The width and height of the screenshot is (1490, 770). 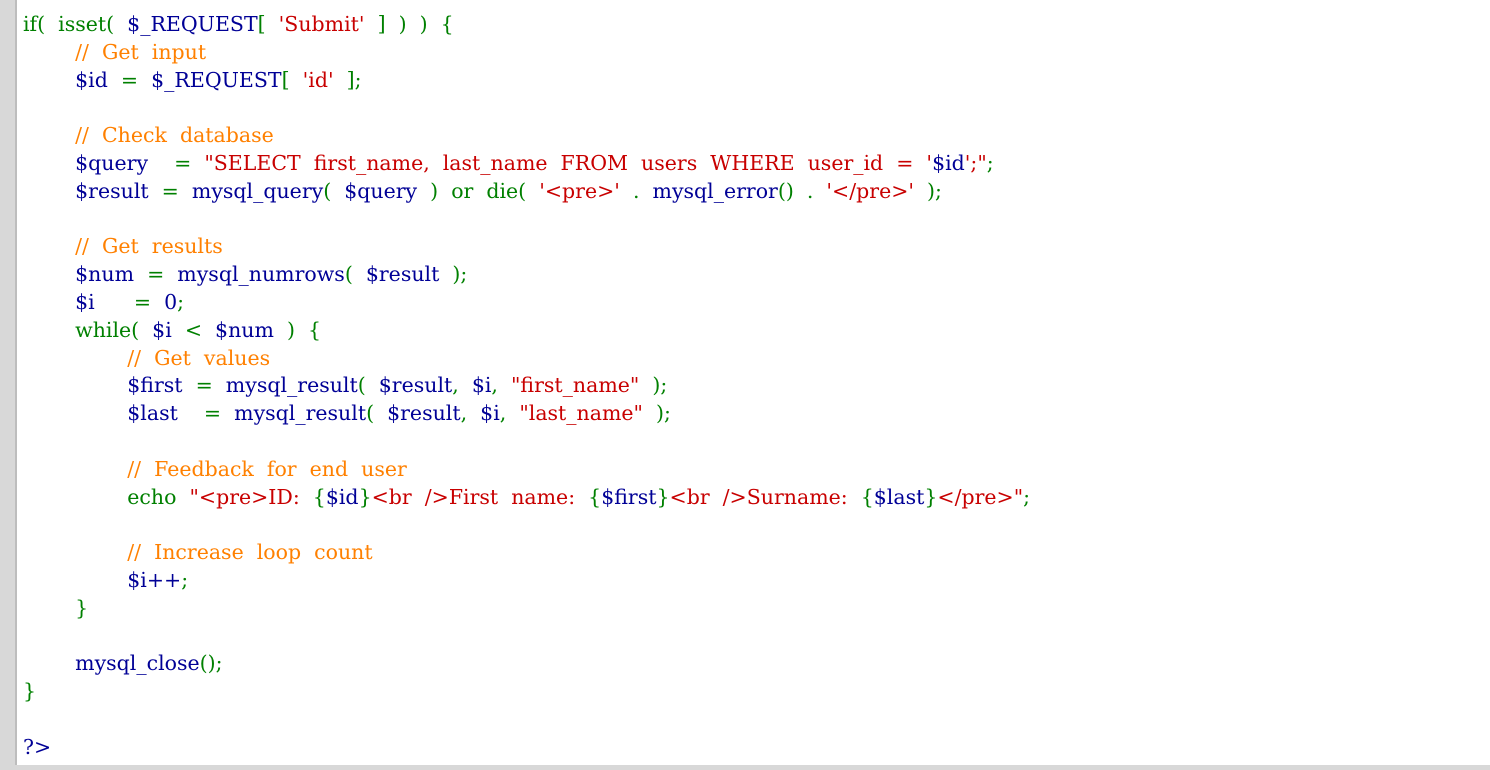 What do you see at coordinates (267, 468) in the screenshot?
I see `token-cm: // Feedback for end user` at bounding box center [267, 468].